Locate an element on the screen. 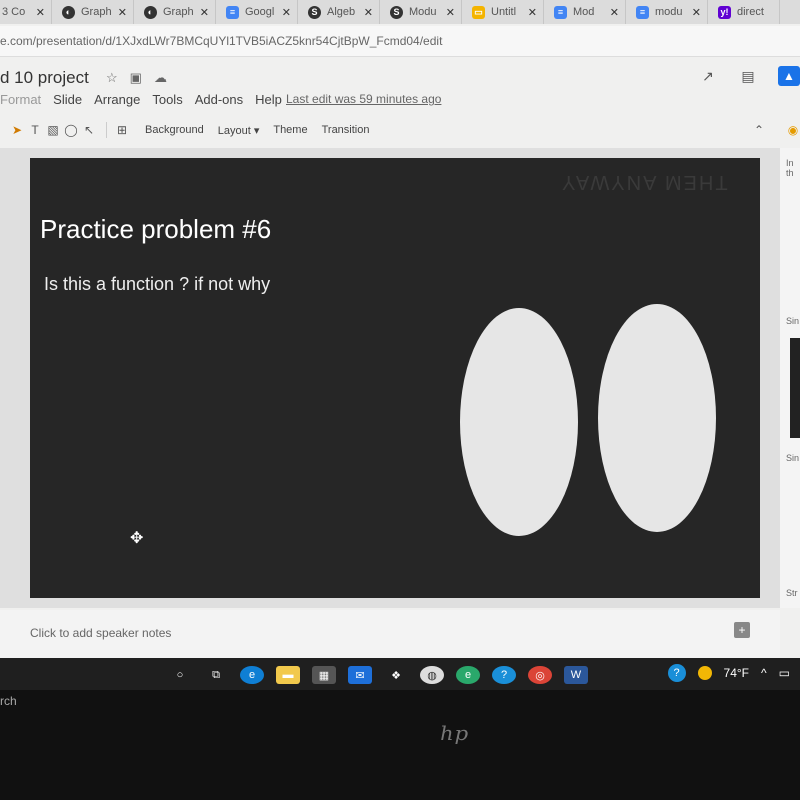 This screenshot has height=800, width=800. hp-logo-icon: ʰᵖ is located at coordinates (454, 740).